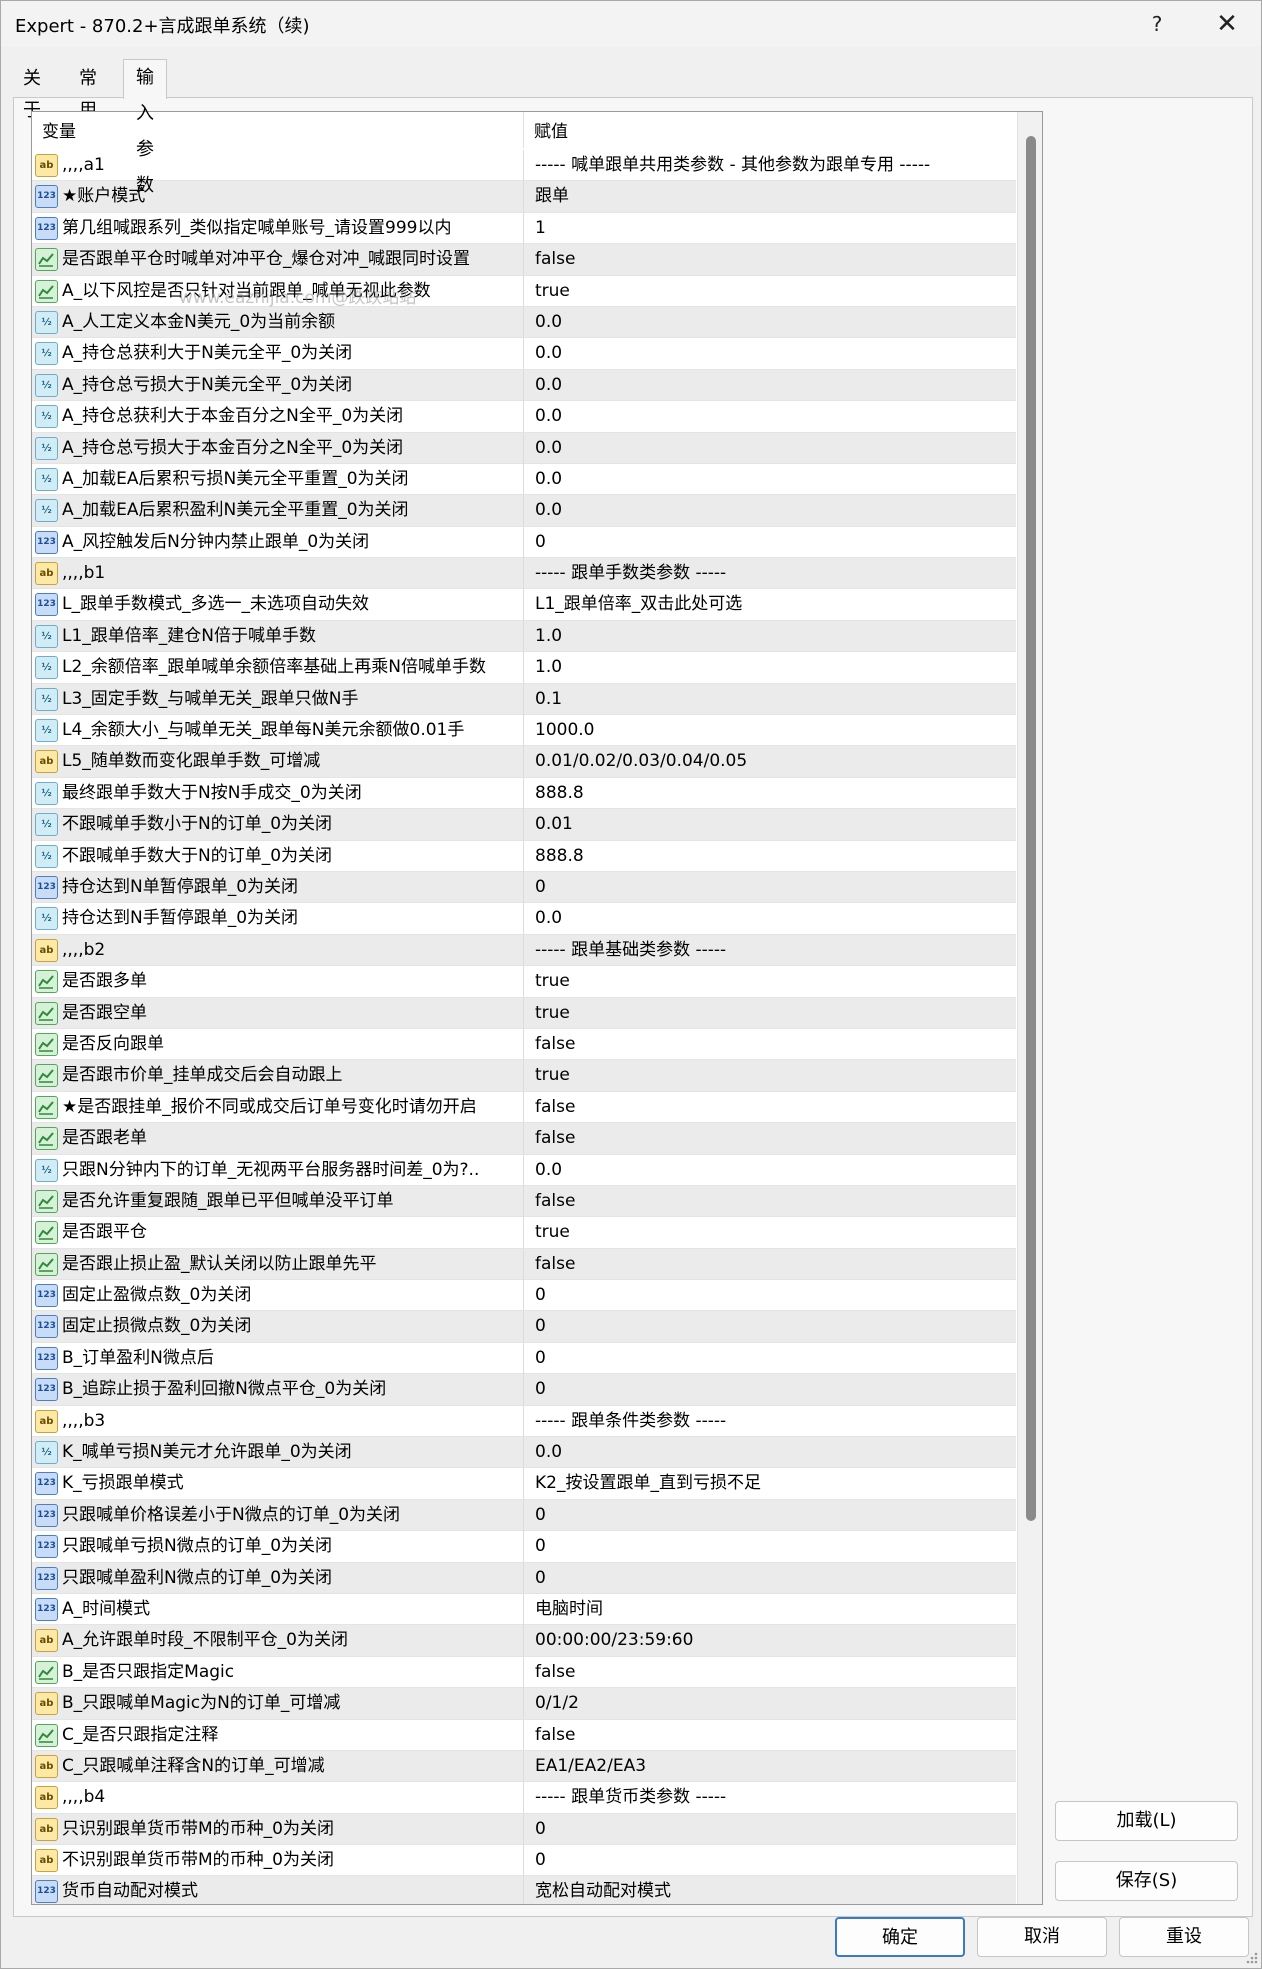  I want to click on parameter-value-cell: 00:00:00/23:59:60, so click(772, 1640).